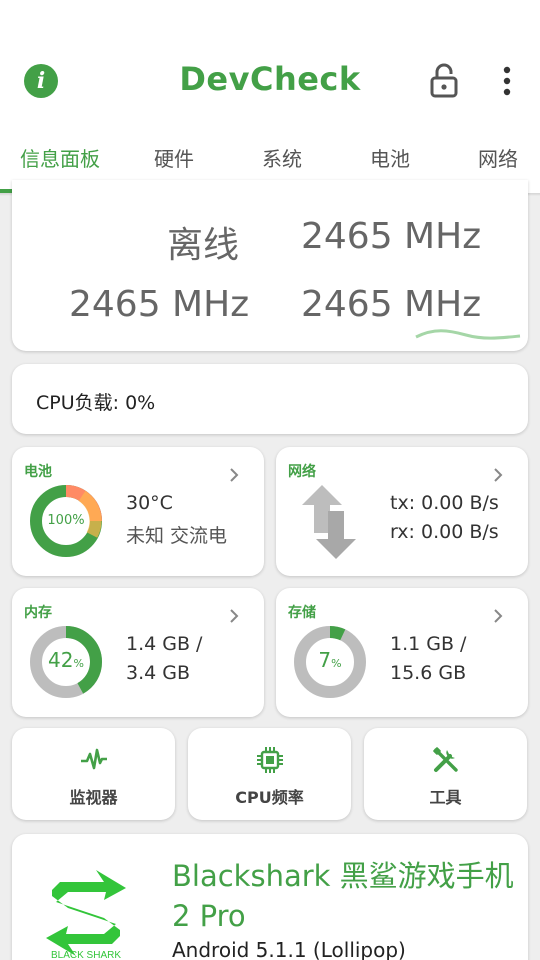 This screenshot has height=960, width=540. I want to click on blackshark-logo: BLACK SHARK, so click(86, 915).